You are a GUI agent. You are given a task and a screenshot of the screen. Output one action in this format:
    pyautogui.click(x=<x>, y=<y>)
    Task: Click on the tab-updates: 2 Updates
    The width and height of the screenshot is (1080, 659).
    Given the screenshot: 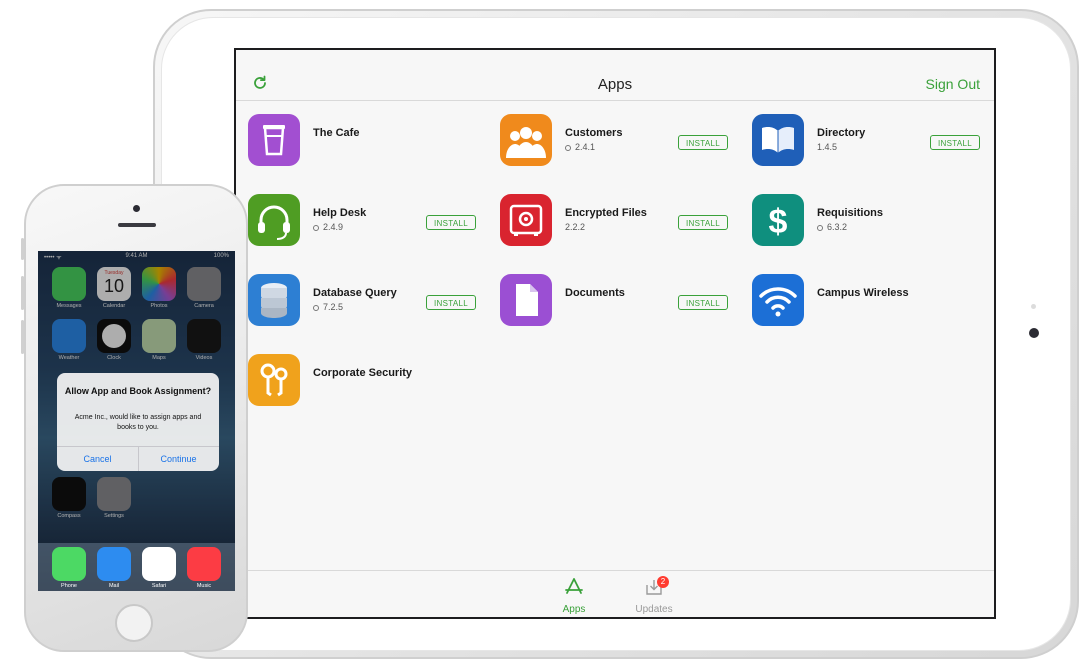 What is the action you would take?
    pyautogui.click(x=654, y=595)
    